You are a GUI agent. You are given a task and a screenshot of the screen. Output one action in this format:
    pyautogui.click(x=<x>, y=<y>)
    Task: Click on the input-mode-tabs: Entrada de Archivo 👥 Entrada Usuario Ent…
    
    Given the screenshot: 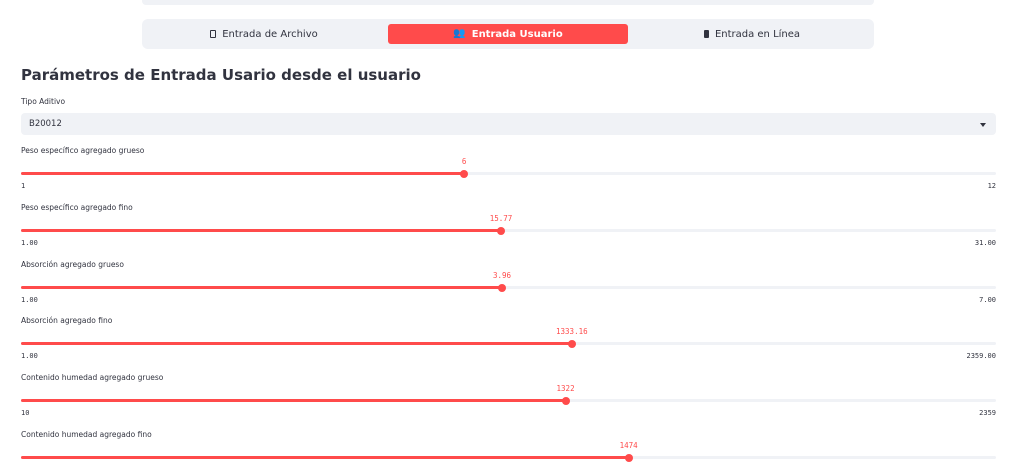 What is the action you would take?
    pyautogui.click(x=508, y=34)
    